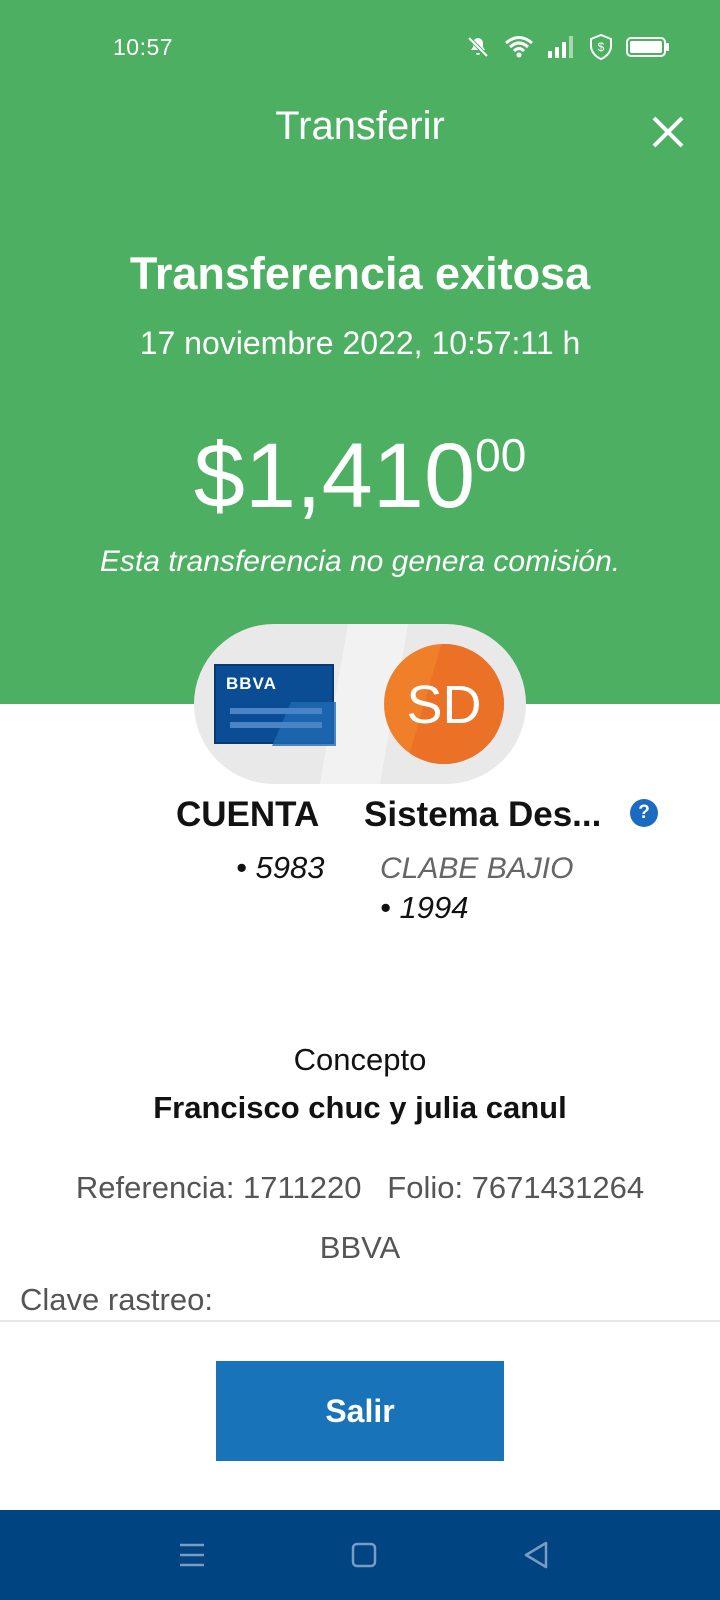 The image size is (720, 1600). What do you see at coordinates (519, 47) in the screenshot?
I see `wifi-icon` at bounding box center [519, 47].